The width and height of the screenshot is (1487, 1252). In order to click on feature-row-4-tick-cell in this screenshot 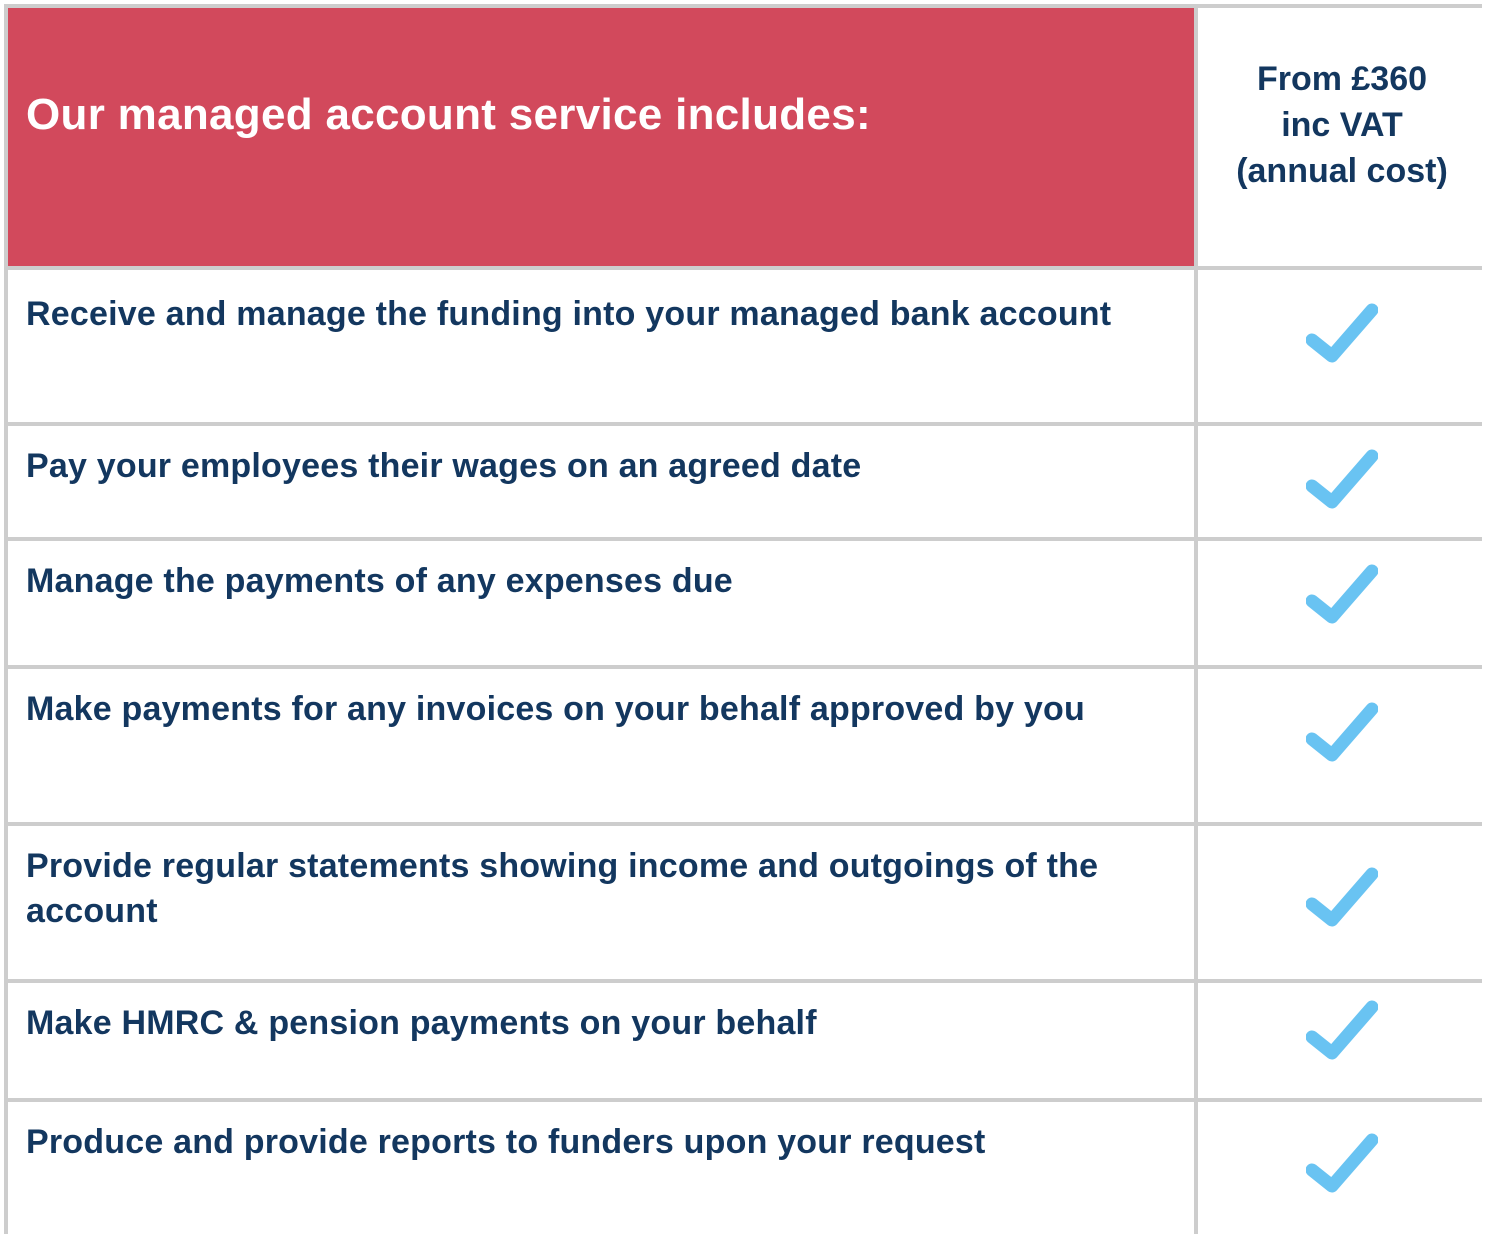, I will do `click(1342, 745)`.